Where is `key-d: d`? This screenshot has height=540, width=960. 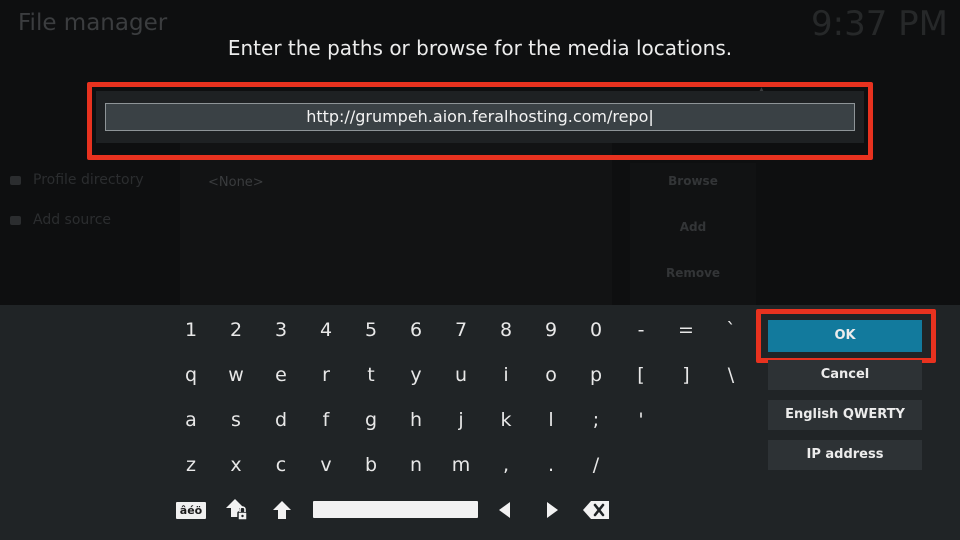 key-d: d is located at coordinates (281, 420).